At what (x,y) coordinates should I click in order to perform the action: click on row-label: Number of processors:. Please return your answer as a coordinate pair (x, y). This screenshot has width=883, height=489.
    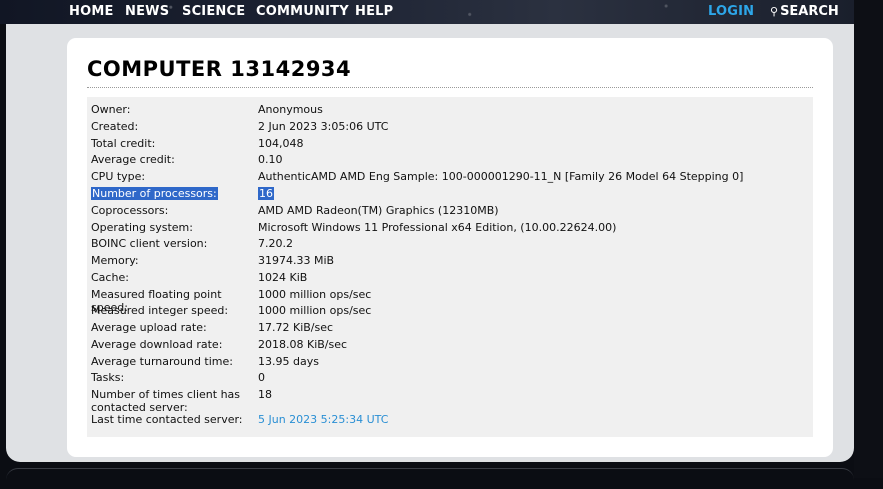
    Looking at the image, I should click on (171, 193).